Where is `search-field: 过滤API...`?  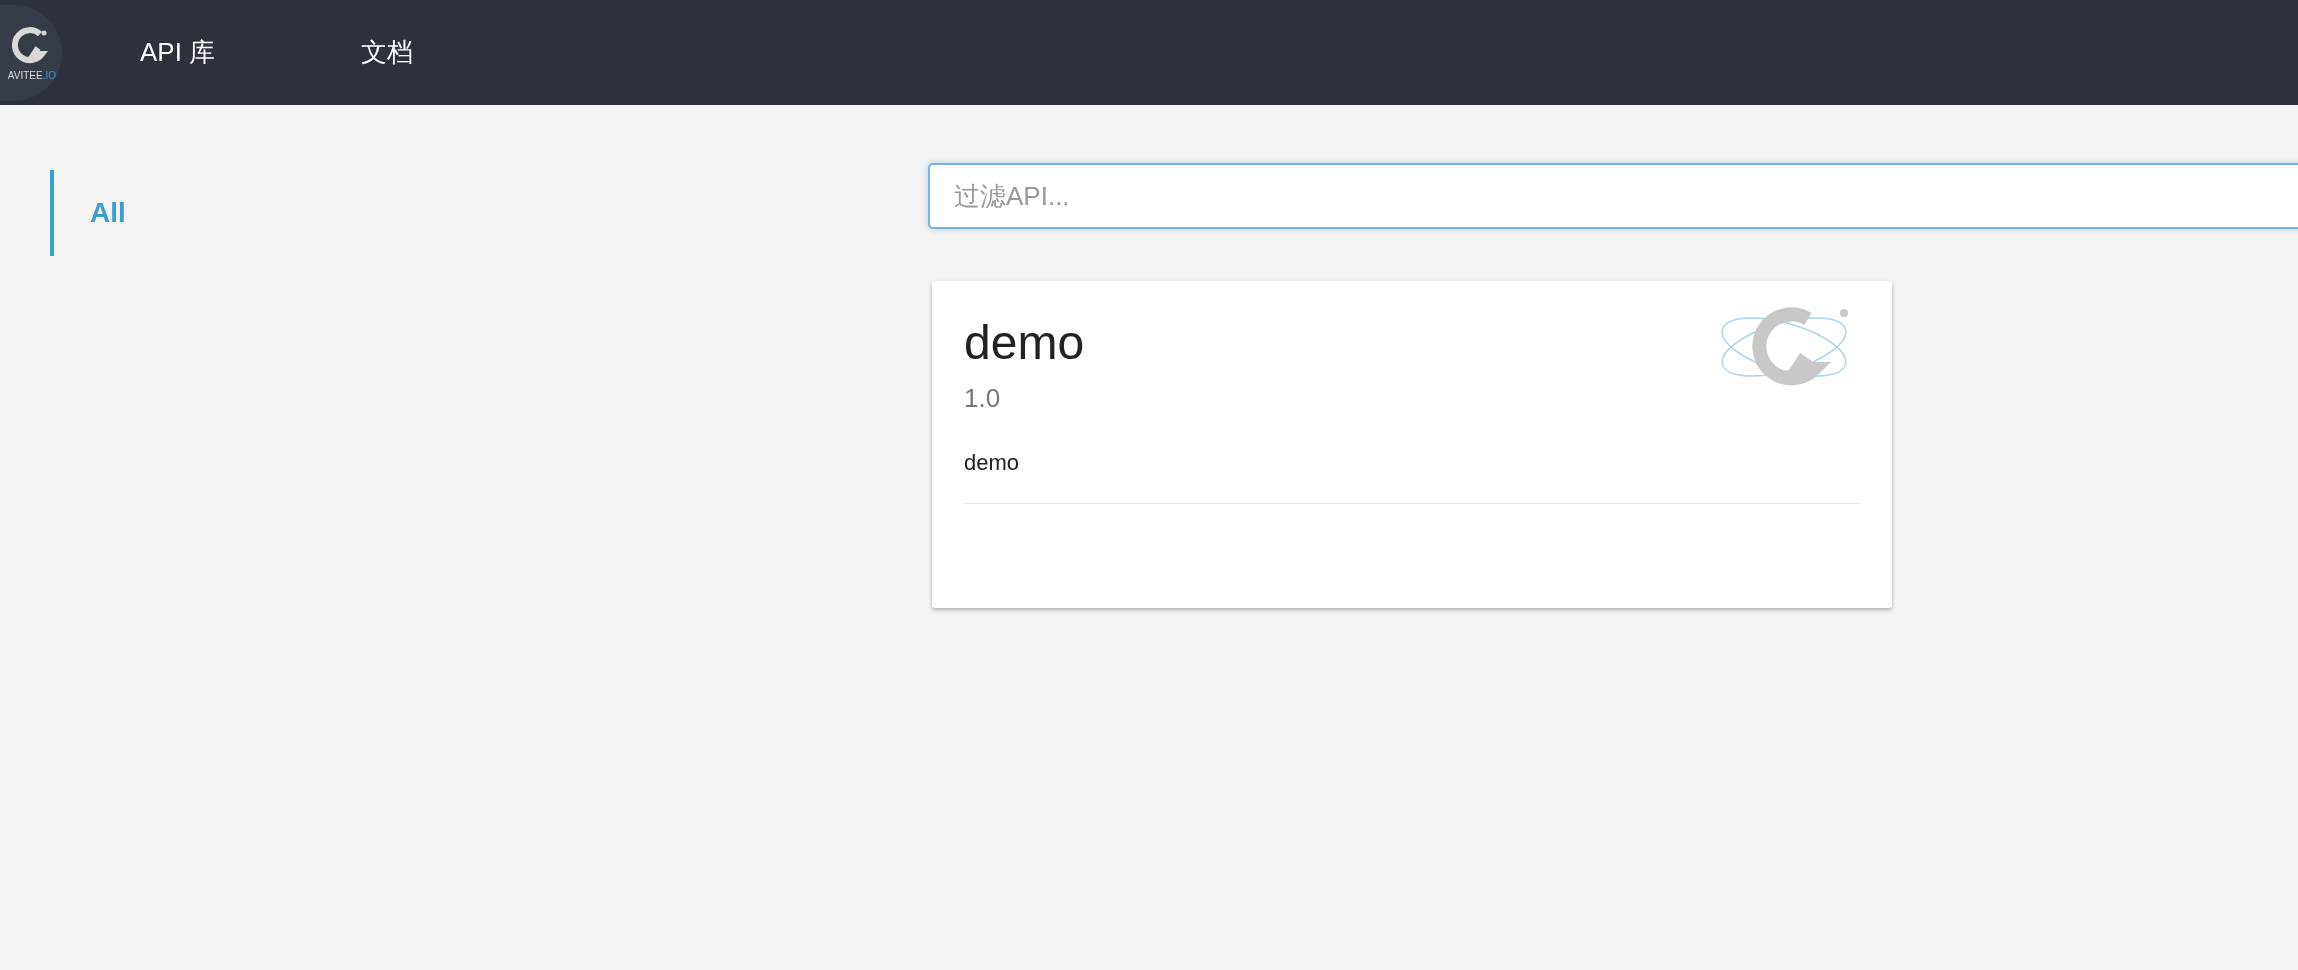 search-field: 过滤API... is located at coordinates (1613, 196).